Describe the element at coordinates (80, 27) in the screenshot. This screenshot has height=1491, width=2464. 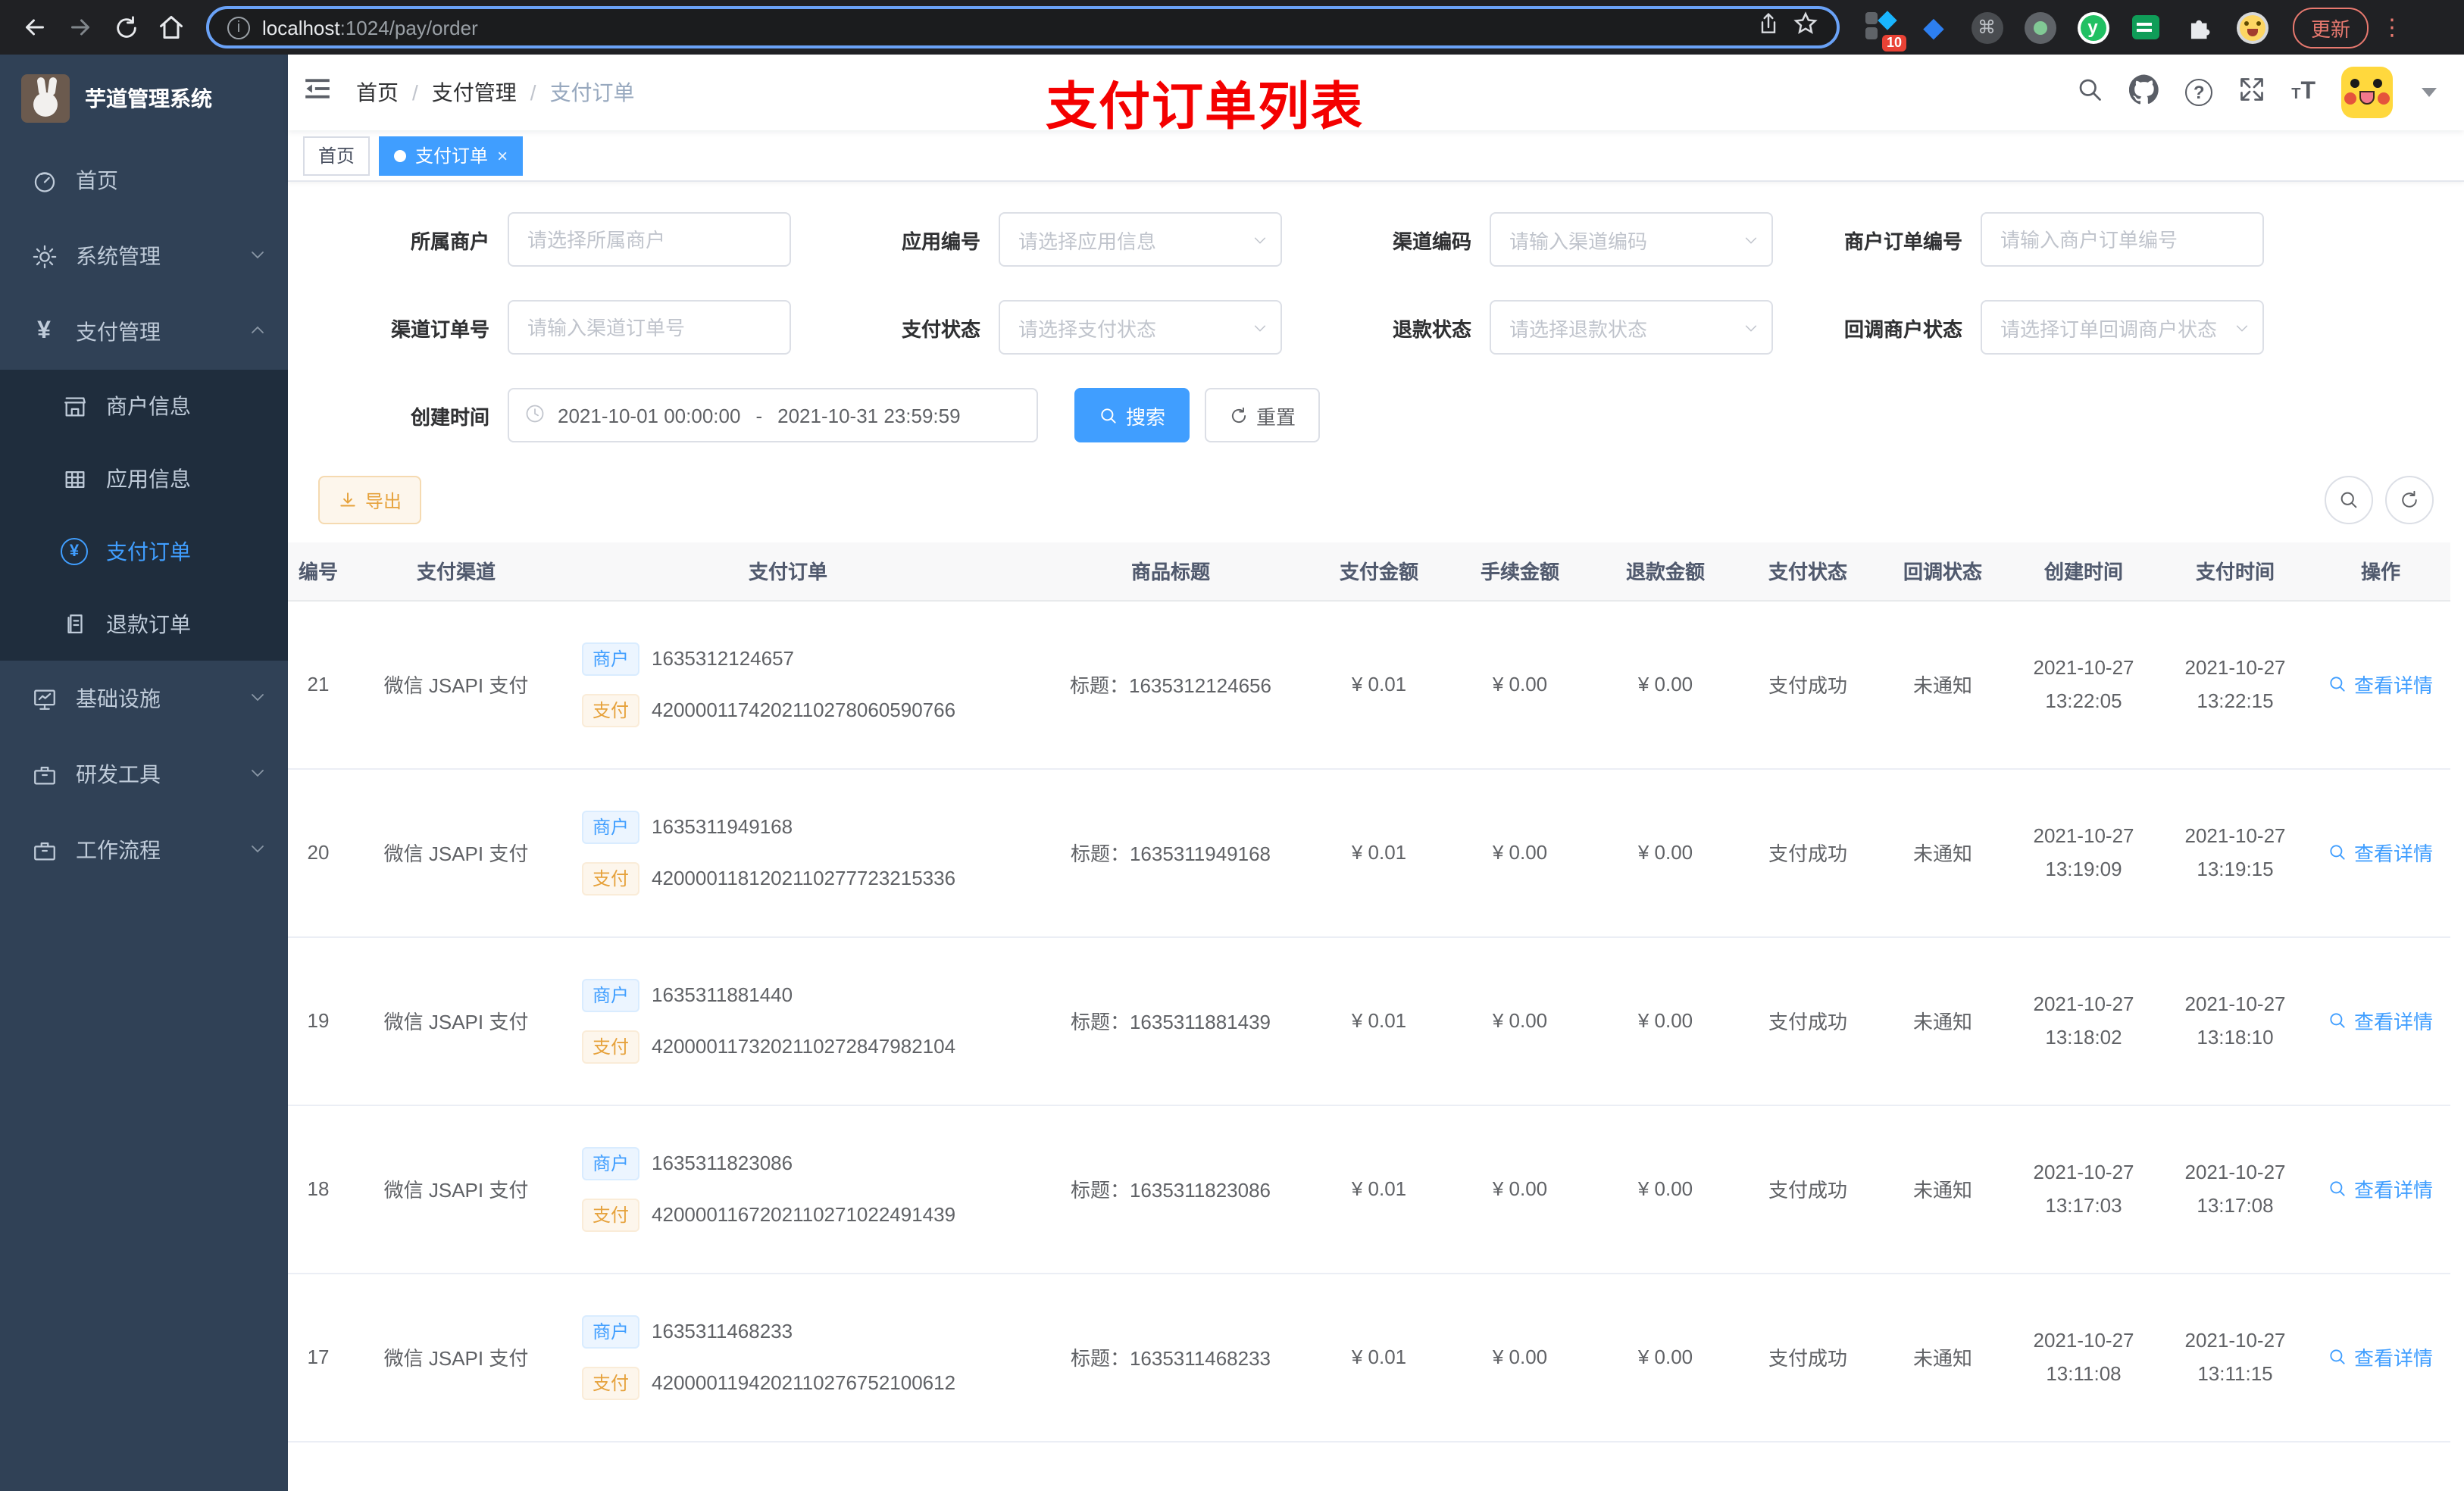
I see `forward-icon` at that location.